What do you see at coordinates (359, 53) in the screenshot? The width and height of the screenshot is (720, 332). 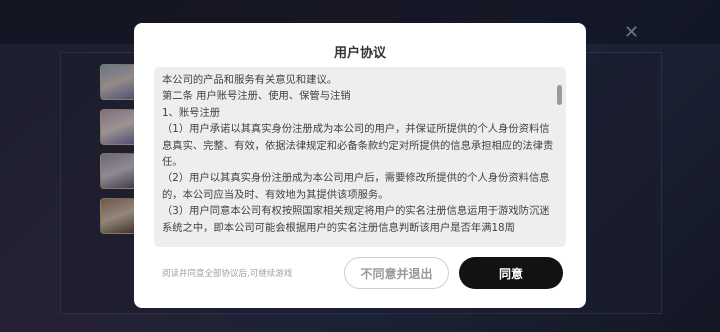 I see `dialog-title: 用户协议` at bounding box center [359, 53].